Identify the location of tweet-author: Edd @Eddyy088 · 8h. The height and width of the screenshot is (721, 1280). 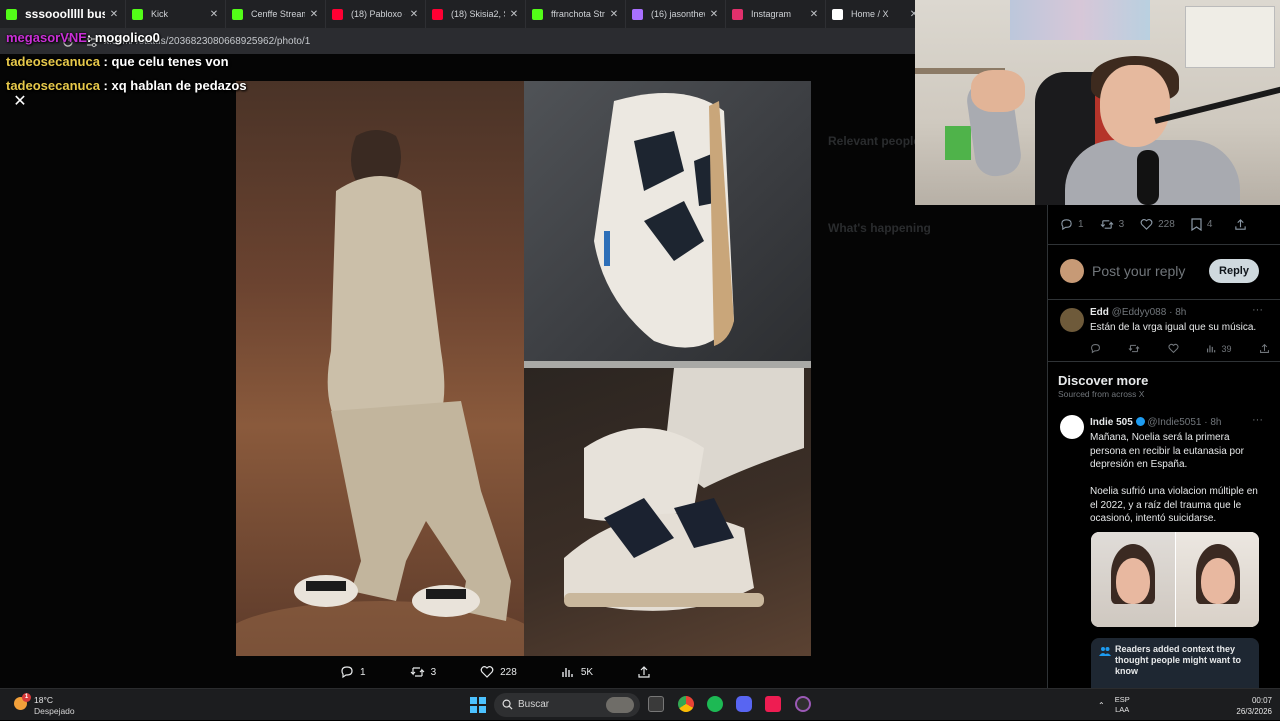
(1138, 312).